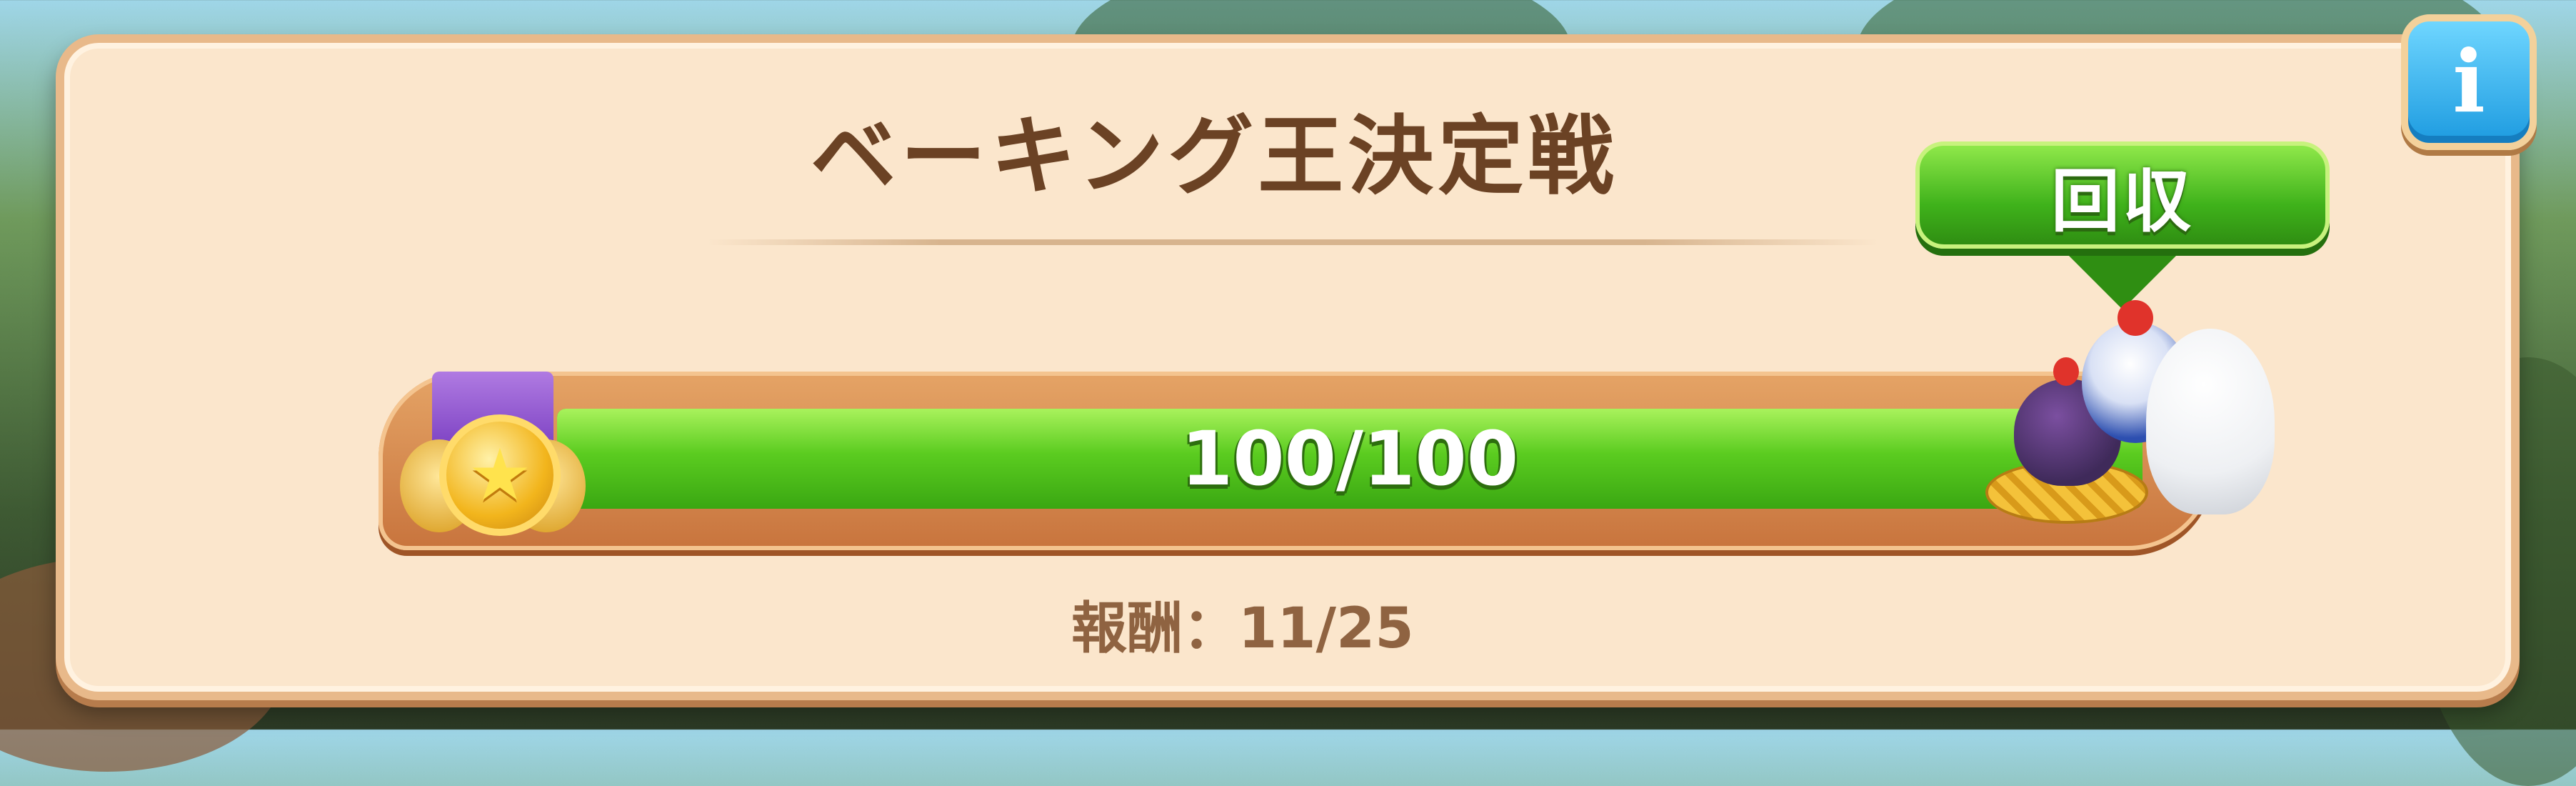 The height and width of the screenshot is (786, 2576). What do you see at coordinates (1326, 629) in the screenshot?
I see `reward-value: 11/25` at bounding box center [1326, 629].